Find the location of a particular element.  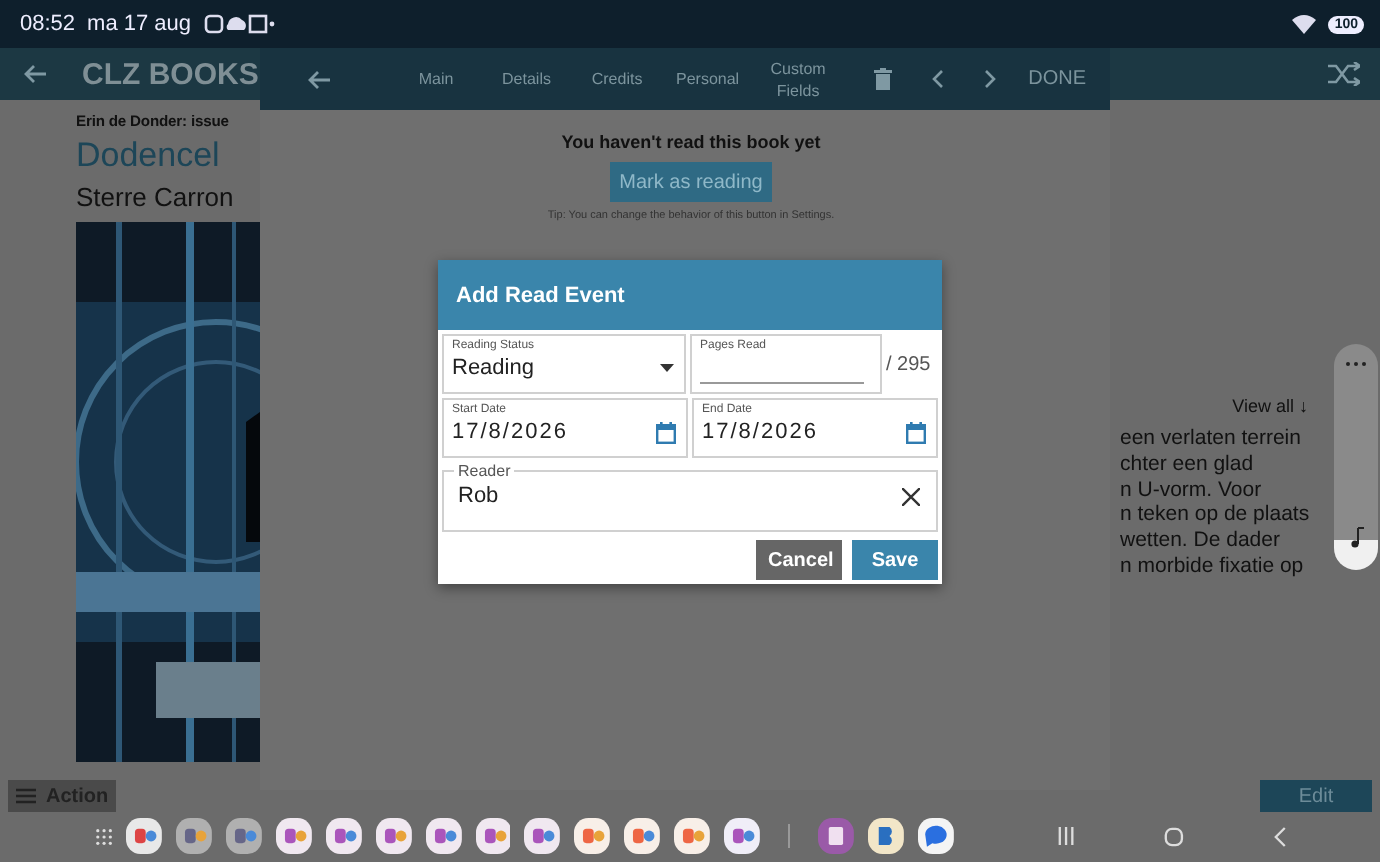

description-line: wetten. De dader is located at coordinates (1200, 541).